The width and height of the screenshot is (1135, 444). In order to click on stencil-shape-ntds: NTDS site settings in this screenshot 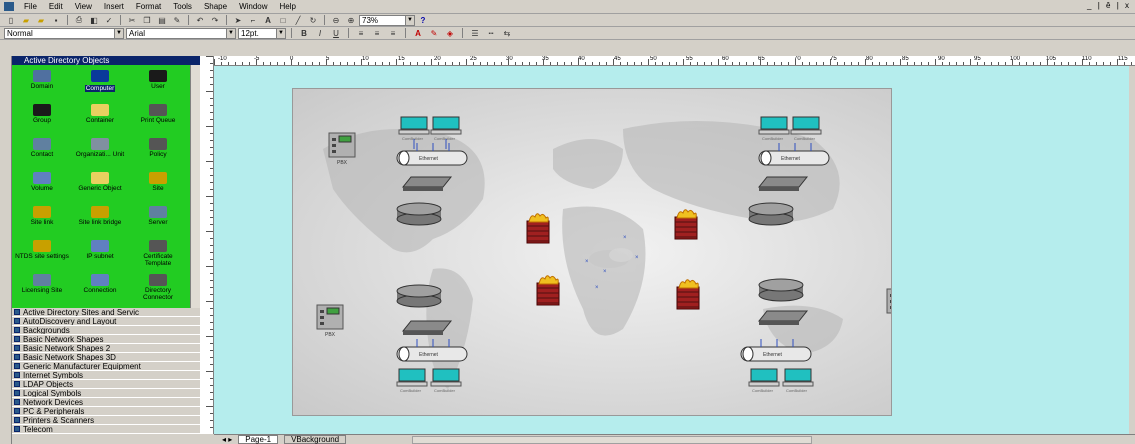, I will do `click(42, 256)`.